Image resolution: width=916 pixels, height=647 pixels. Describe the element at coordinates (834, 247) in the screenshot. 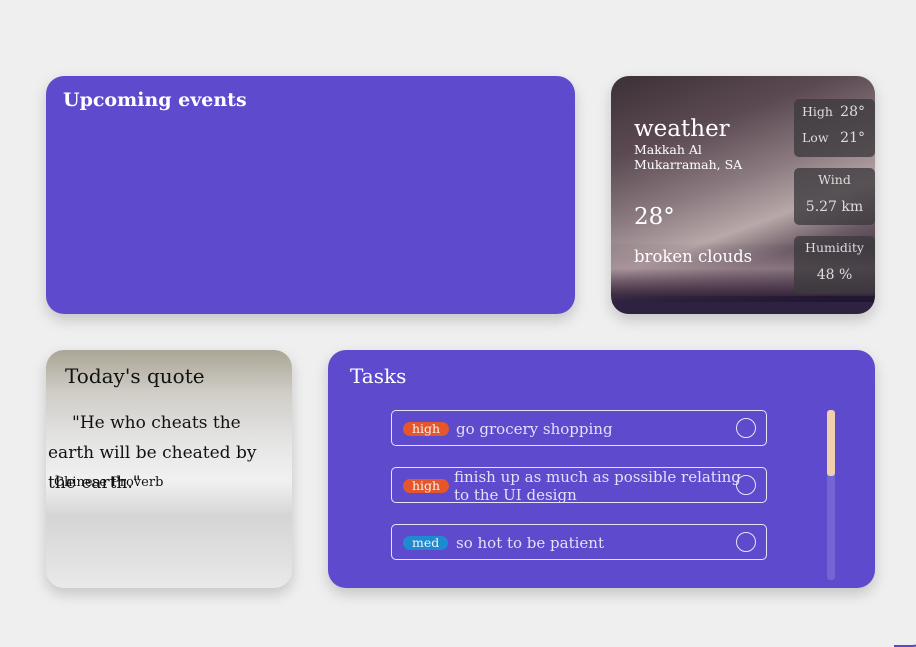

I see `humidity-label: Humidity` at that location.